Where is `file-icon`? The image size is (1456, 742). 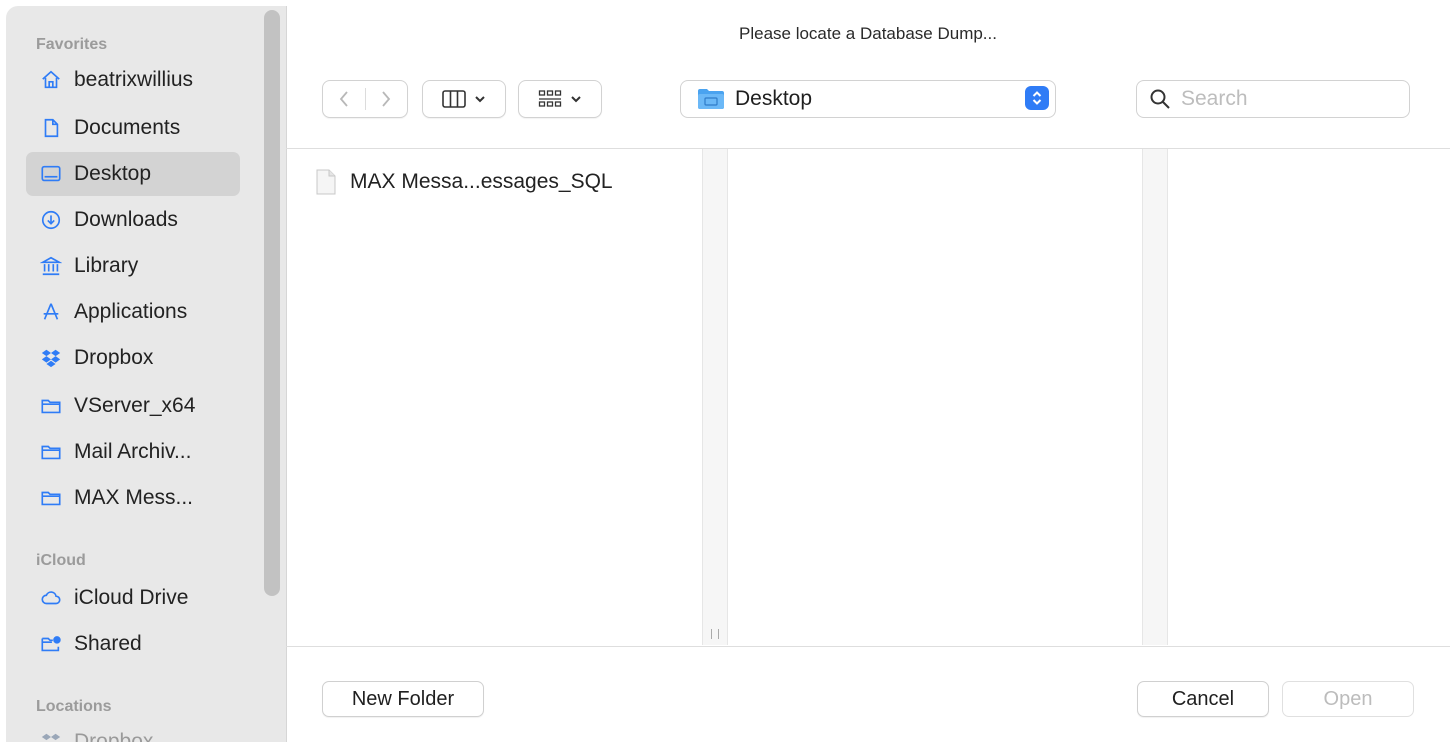 file-icon is located at coordinates (326, 182).